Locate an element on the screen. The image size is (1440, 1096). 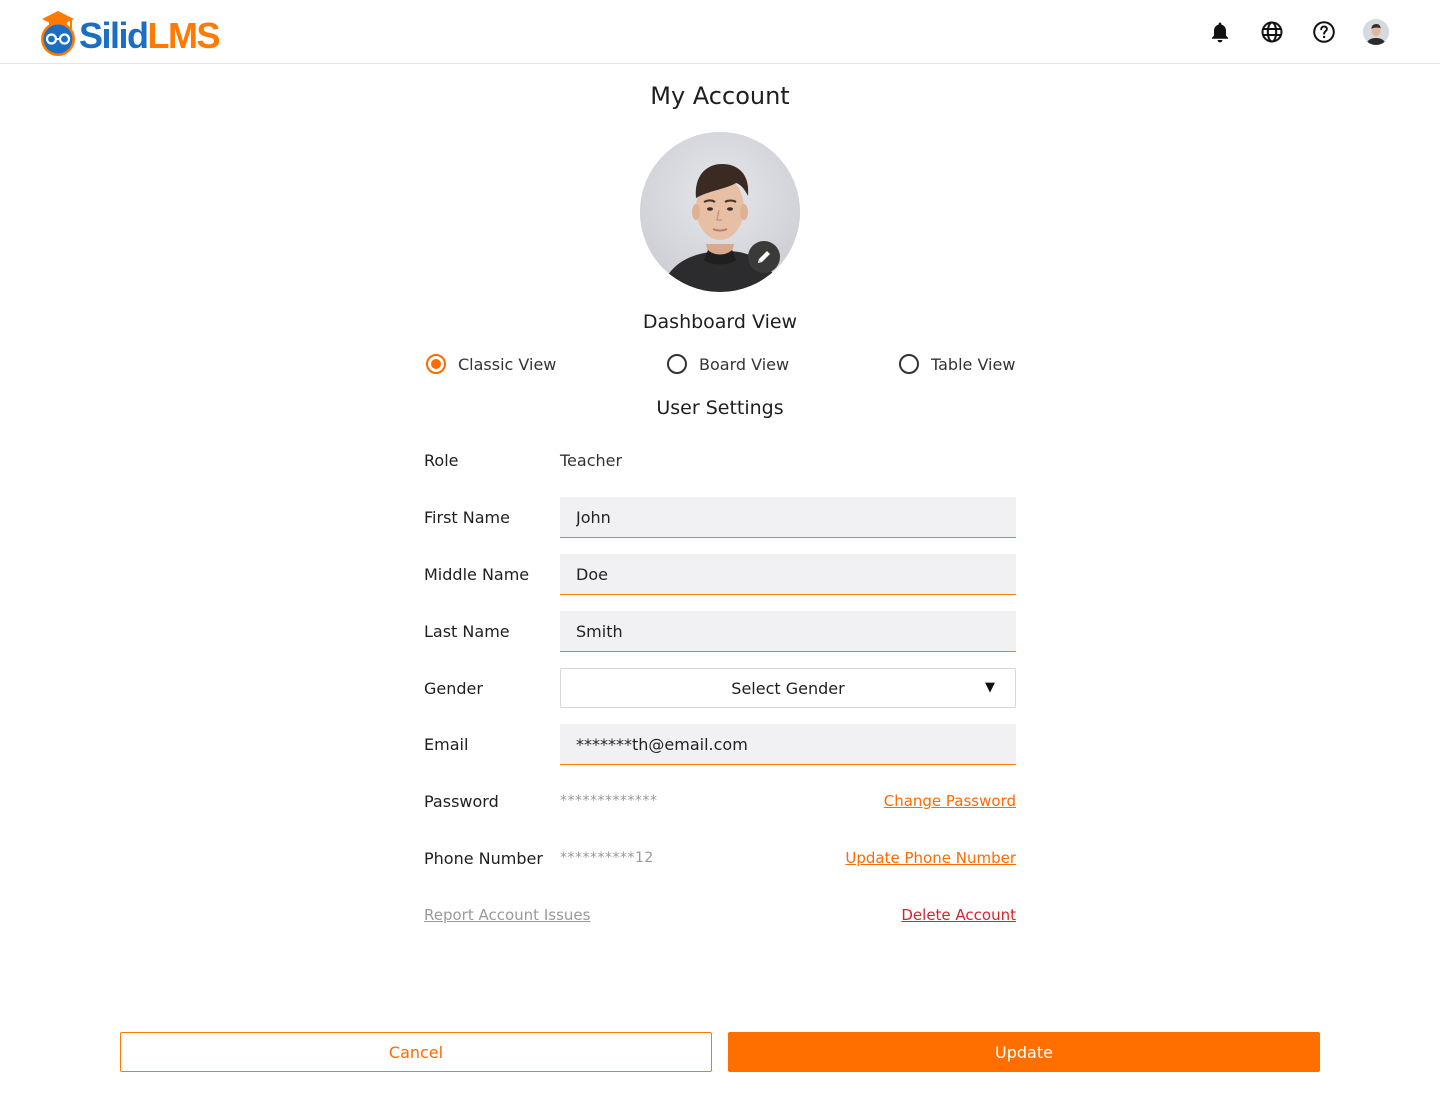
update-phone-number-link: Update Phone Number is located at coordinates (930, 858).